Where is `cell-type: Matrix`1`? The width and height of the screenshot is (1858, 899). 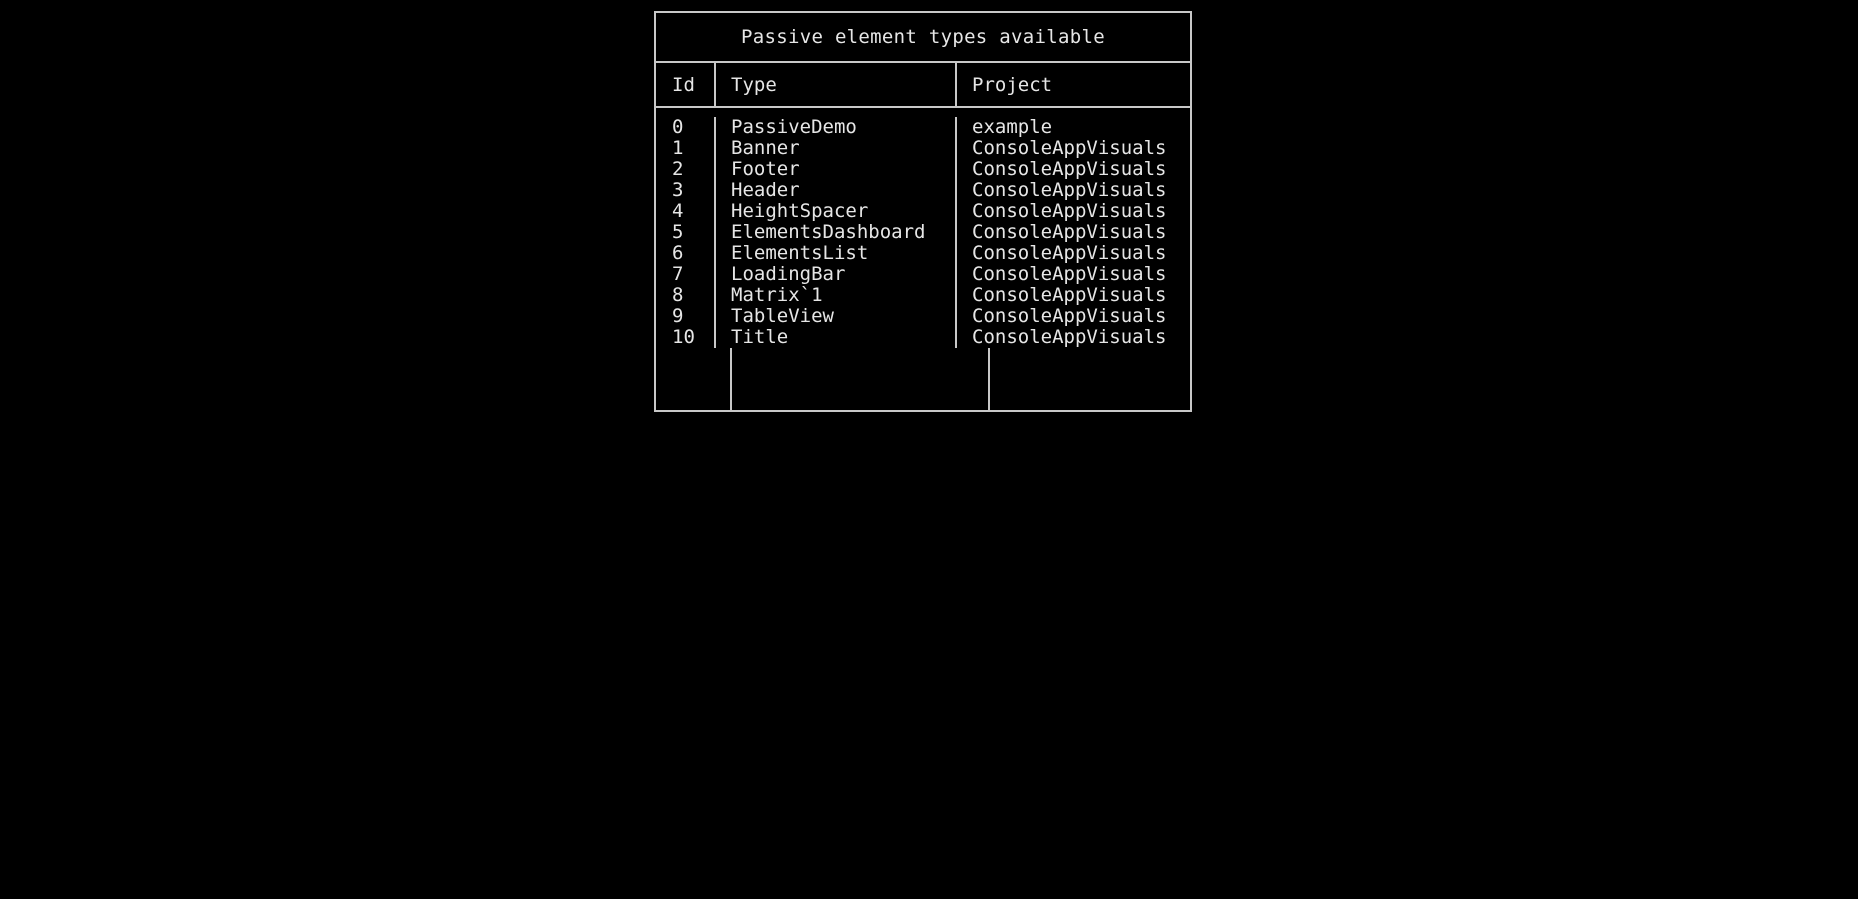
cell-type: Matrix`1 is located at coordinates (834, 295).